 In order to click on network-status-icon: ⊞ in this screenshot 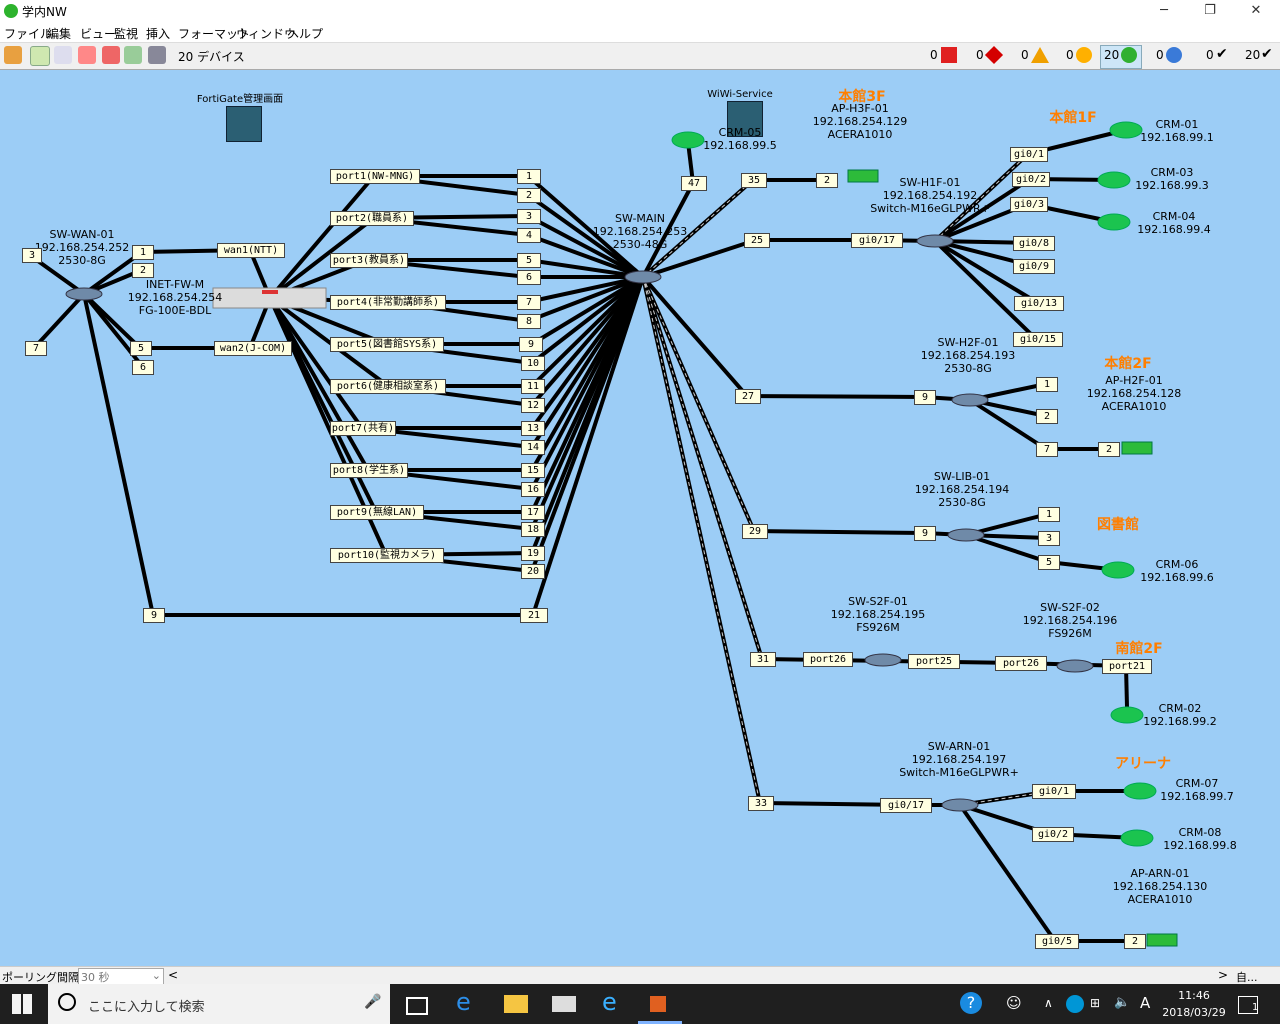, I will do `click(1102, 1008)`.